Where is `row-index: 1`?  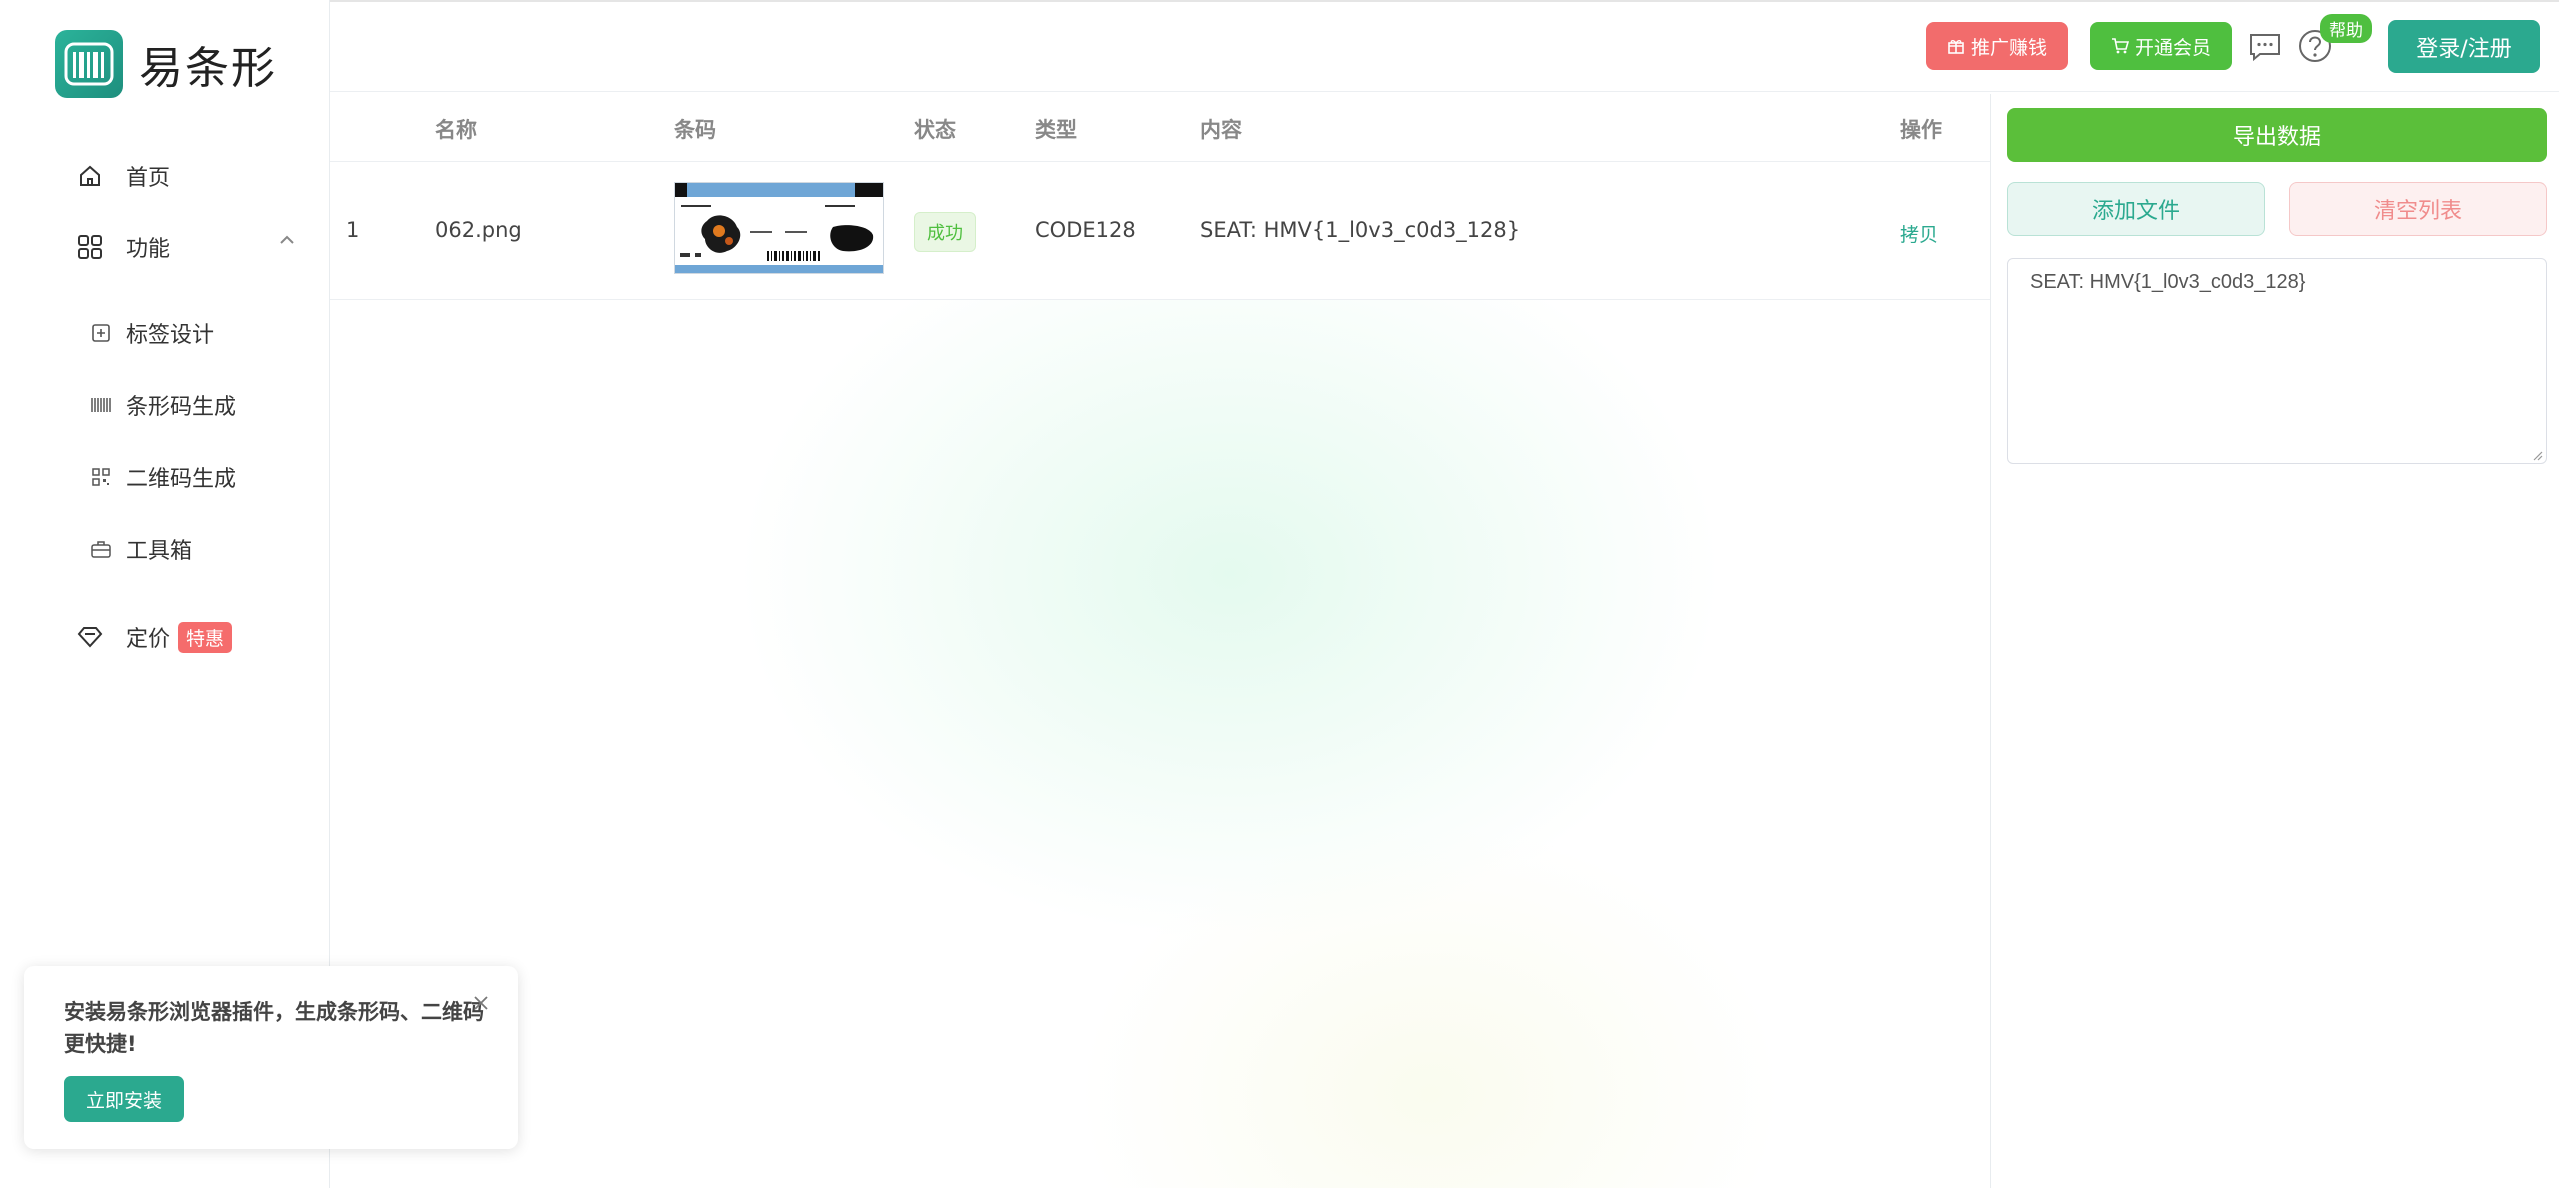 row-index: 1 is located at coordinates (353, 230).